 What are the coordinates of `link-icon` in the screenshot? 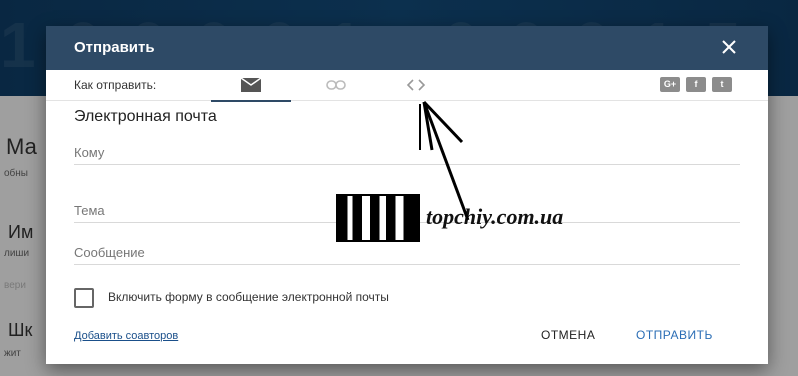 It's located at (336, 85).